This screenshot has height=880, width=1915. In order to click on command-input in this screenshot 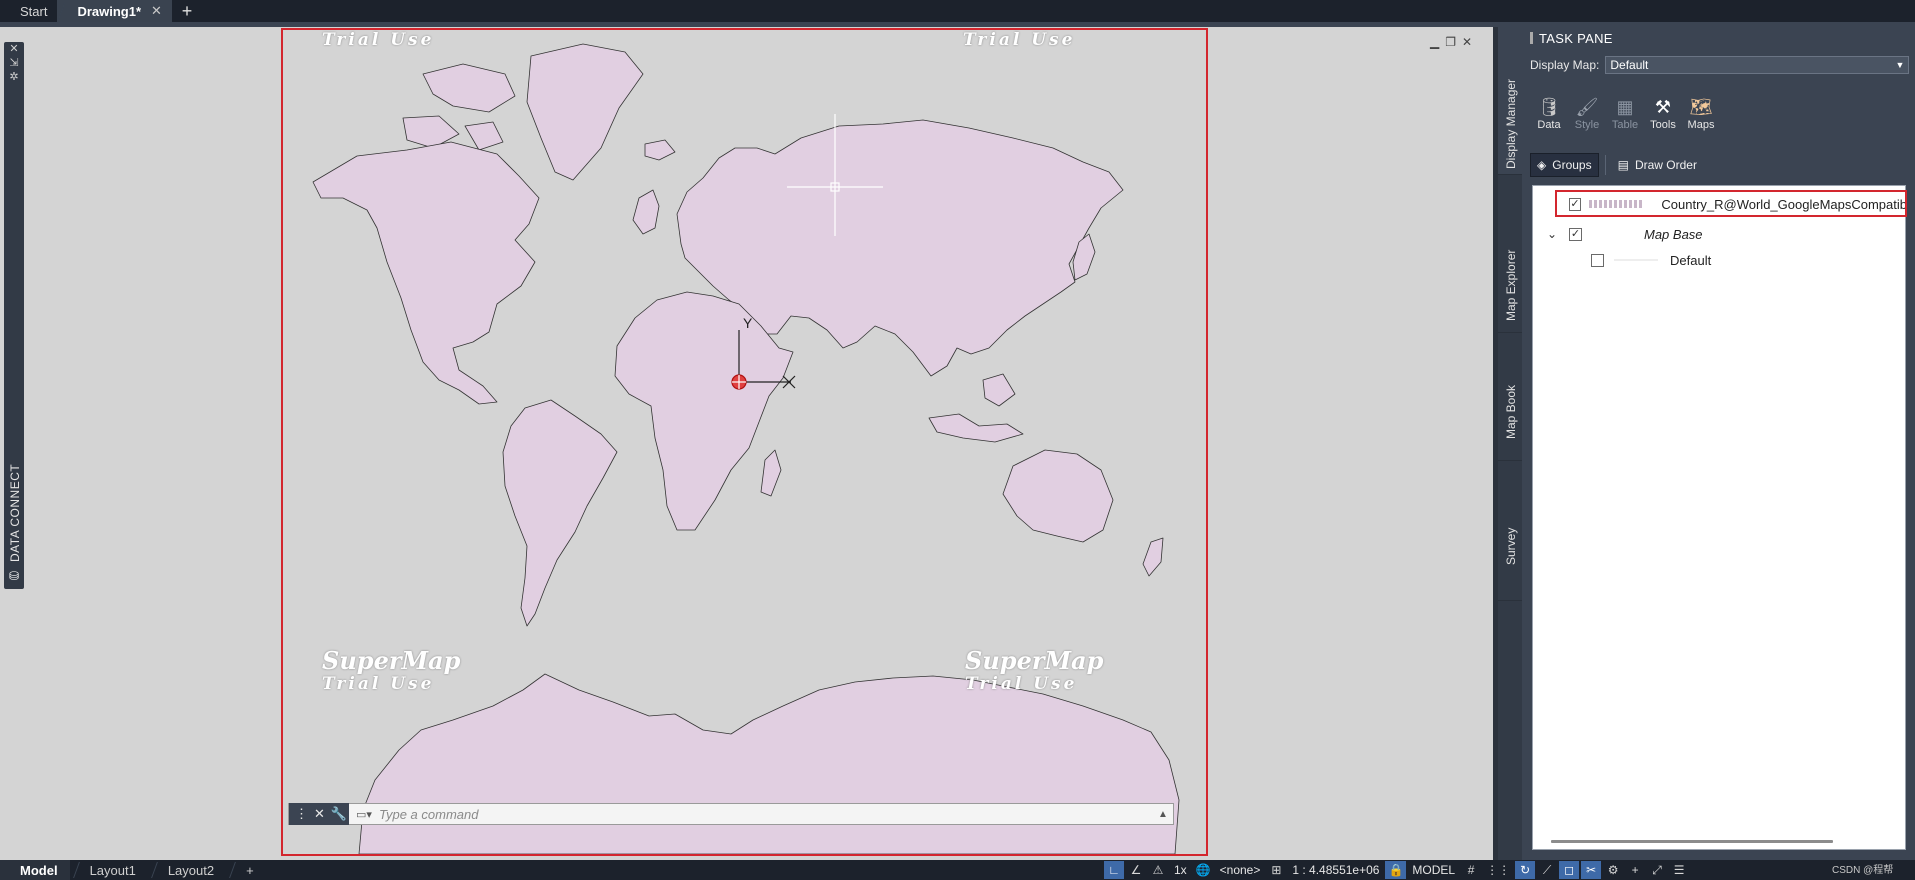, I will do `click(766, 814)`.